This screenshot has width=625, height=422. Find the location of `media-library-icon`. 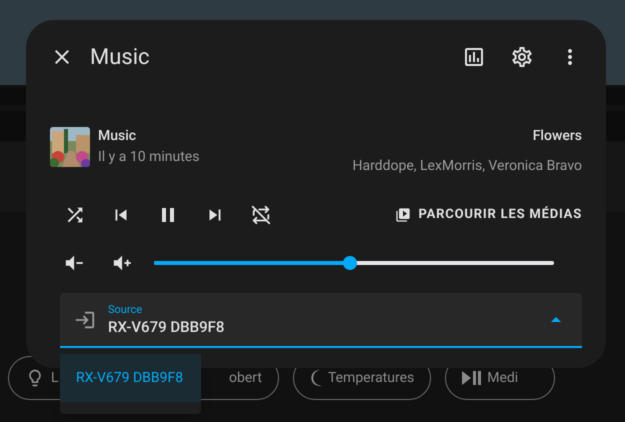

media-library-icon is located at coordinates (402, 215).